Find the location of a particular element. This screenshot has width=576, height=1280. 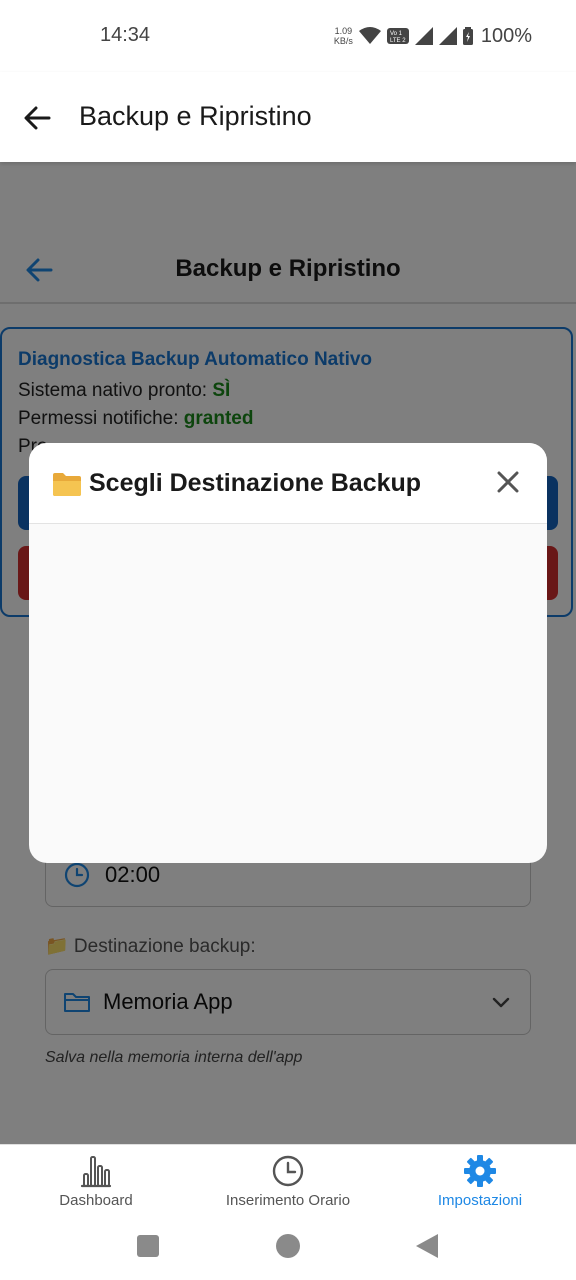

volte-icon: Vo 1LTE 2 is located at coordinates (397, 36).